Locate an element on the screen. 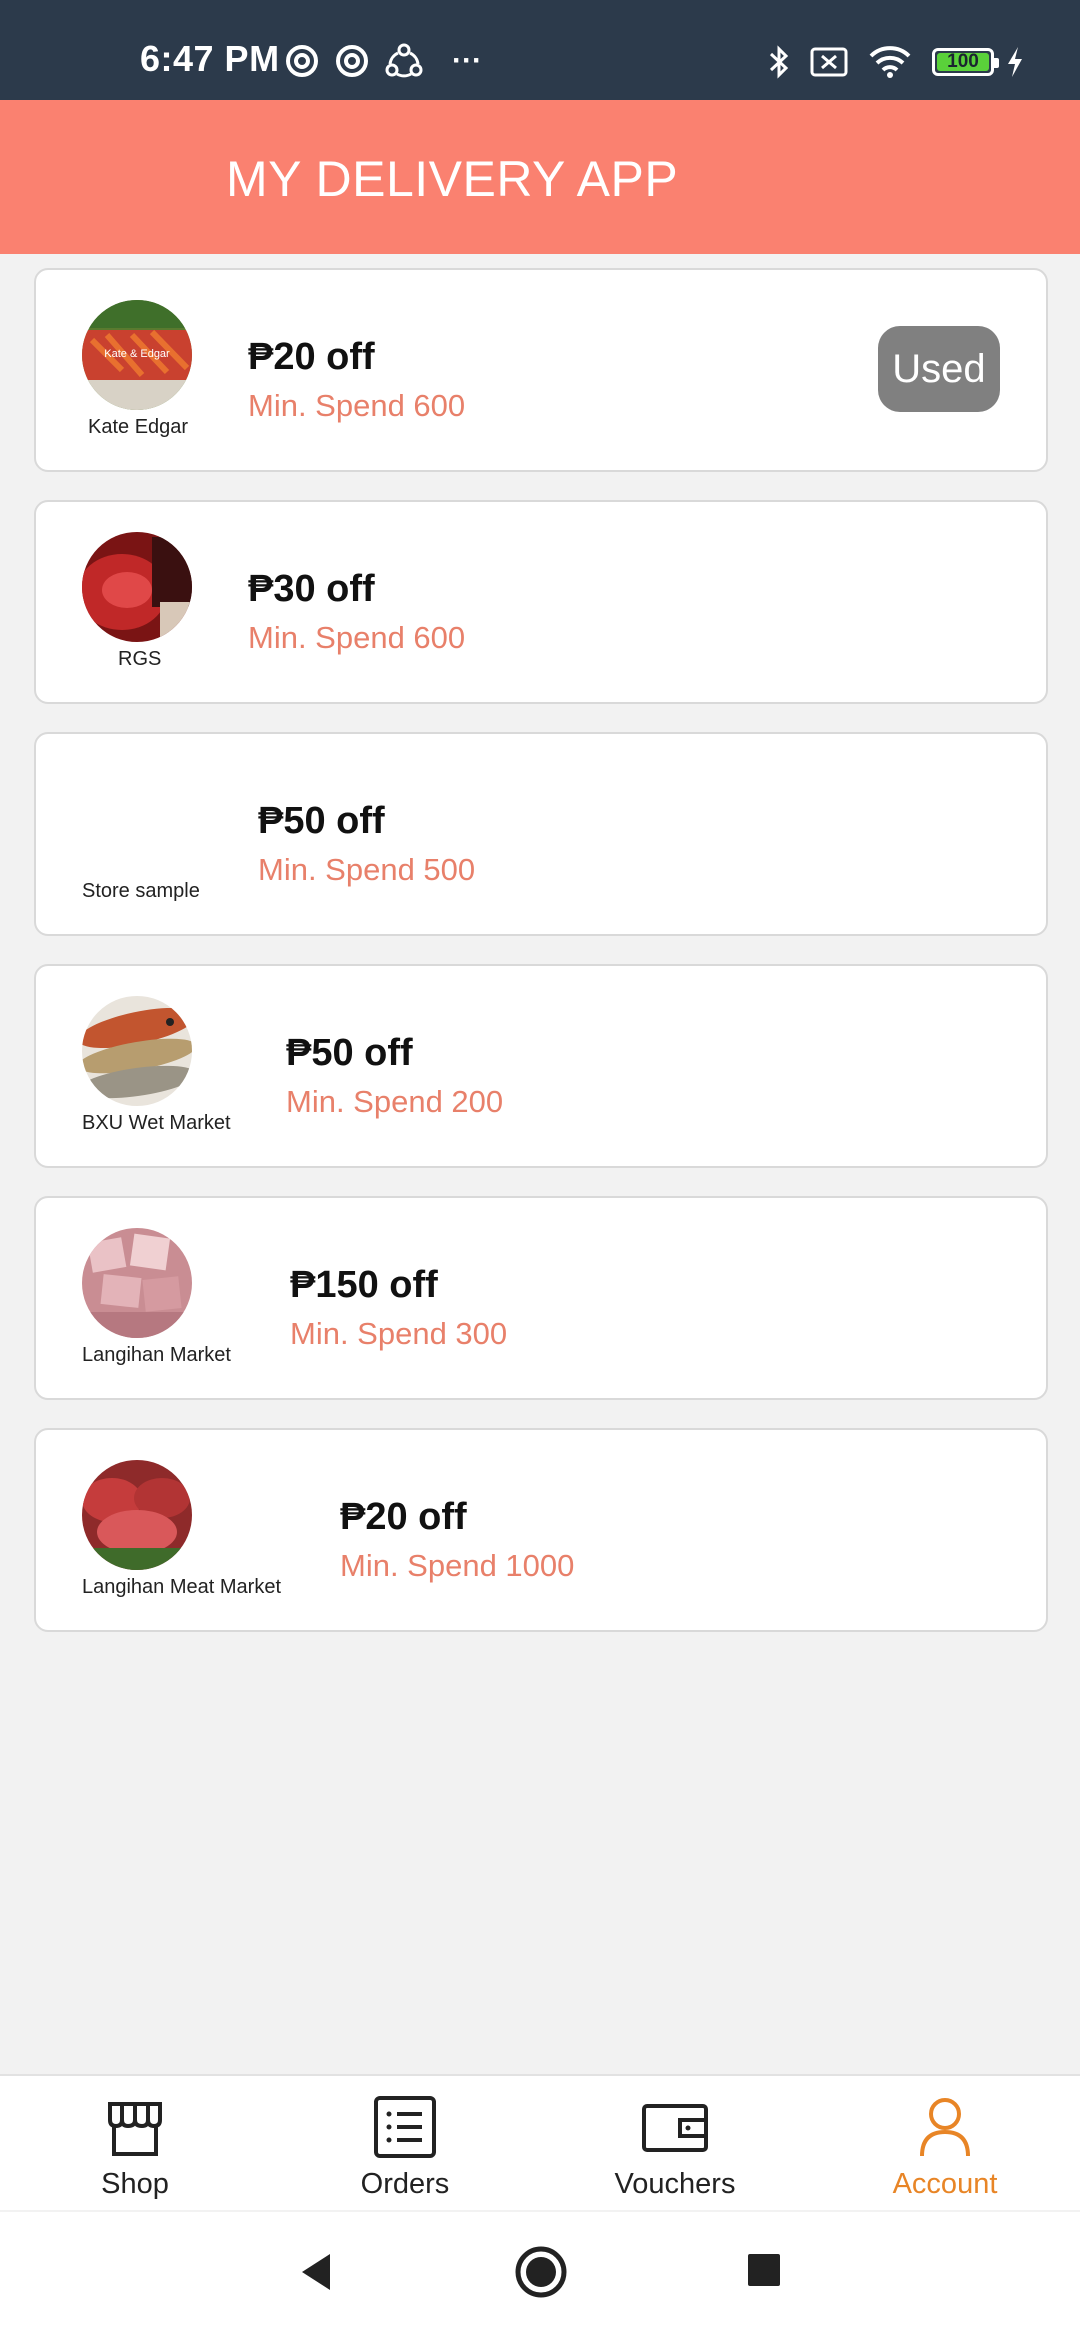  nav-item-vouchers: Vouchers is located at coordinates (675, 2143).